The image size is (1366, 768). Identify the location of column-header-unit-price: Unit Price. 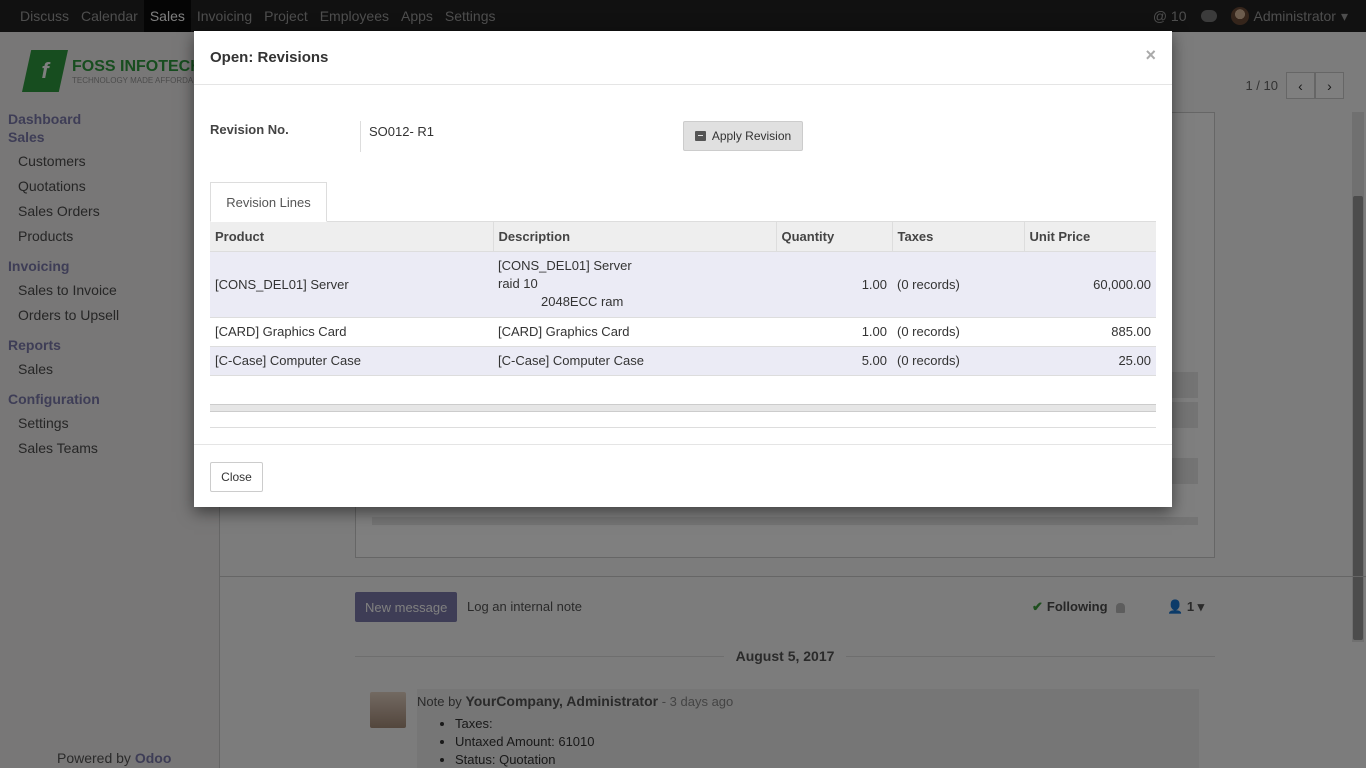
(1090, 237).